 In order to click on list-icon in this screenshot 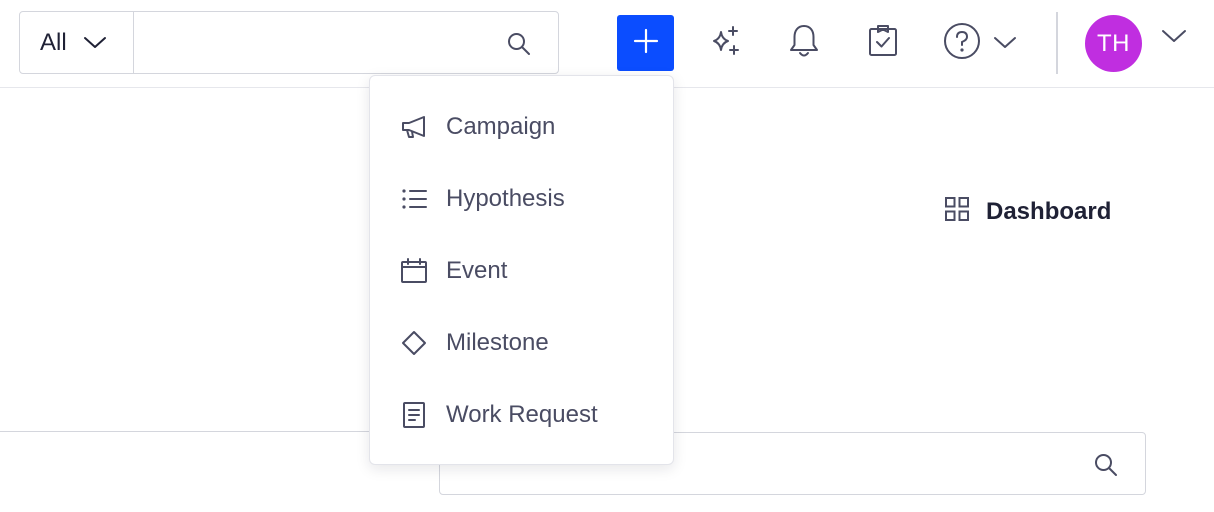, I will do `click(414, 199)`.